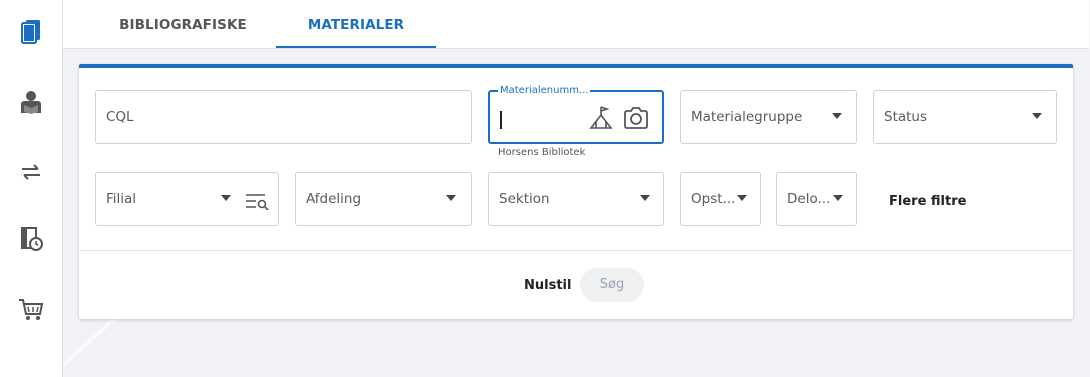 The height and width of the screenshot is (377, 1090). What do you see at coordinates (31, 239) in the screenshot?
I see `due-date-book-icon` at bounding box center [31, 239].